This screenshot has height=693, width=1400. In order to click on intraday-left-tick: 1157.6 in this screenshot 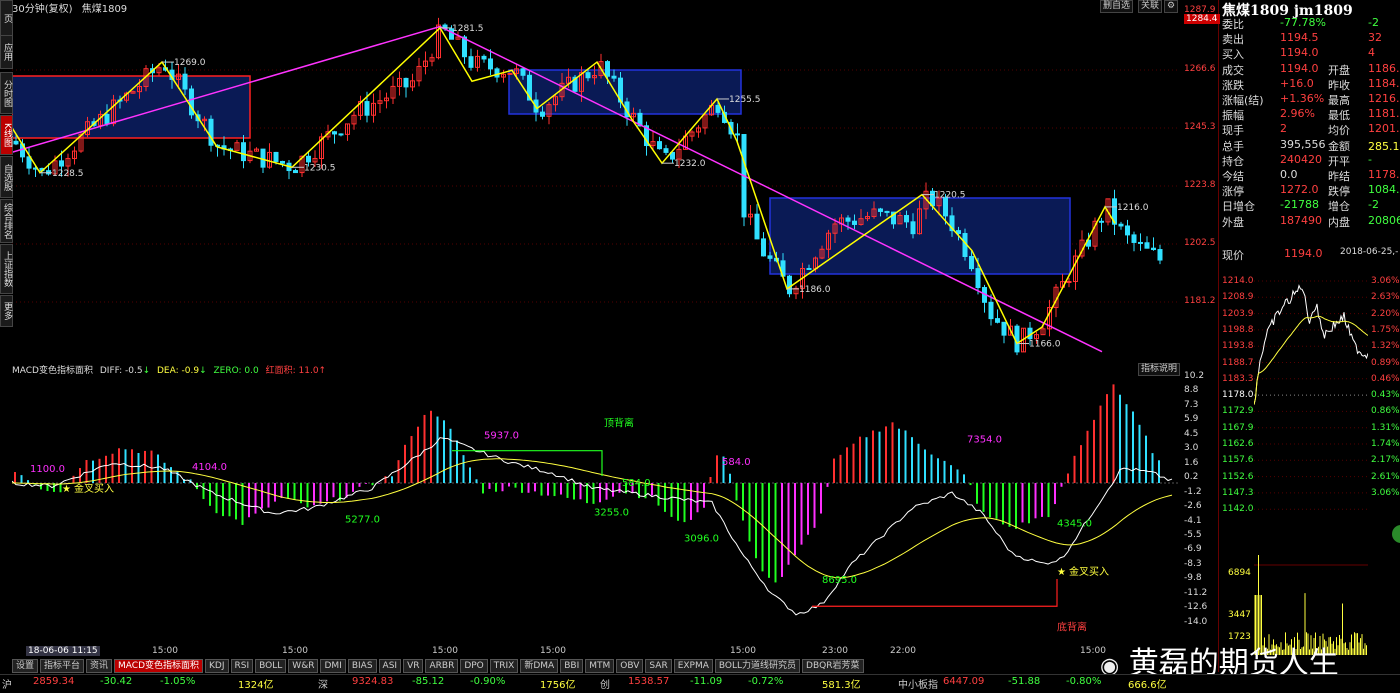, I will do `click(1238, 460)`.